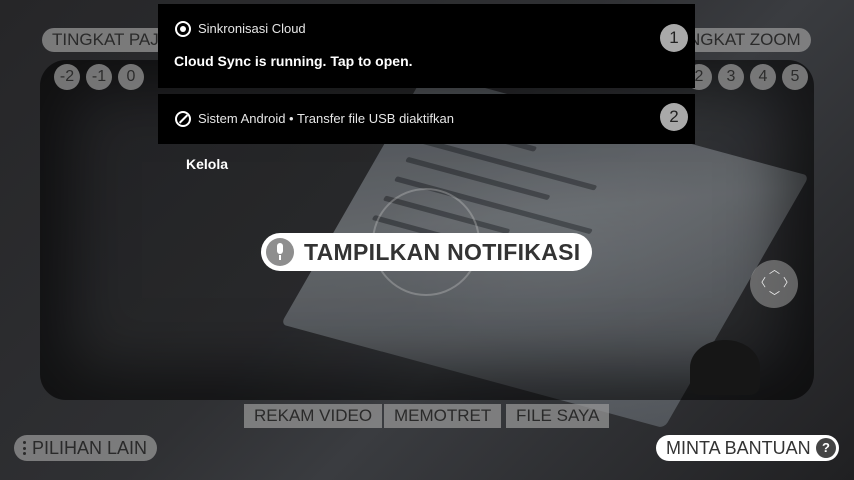 The height and width of the screenshot is (480, 854). What do you see at coordinates (280, 252) in the screenshot?
I see `microphone-icon` at bounding box center [280, 252].